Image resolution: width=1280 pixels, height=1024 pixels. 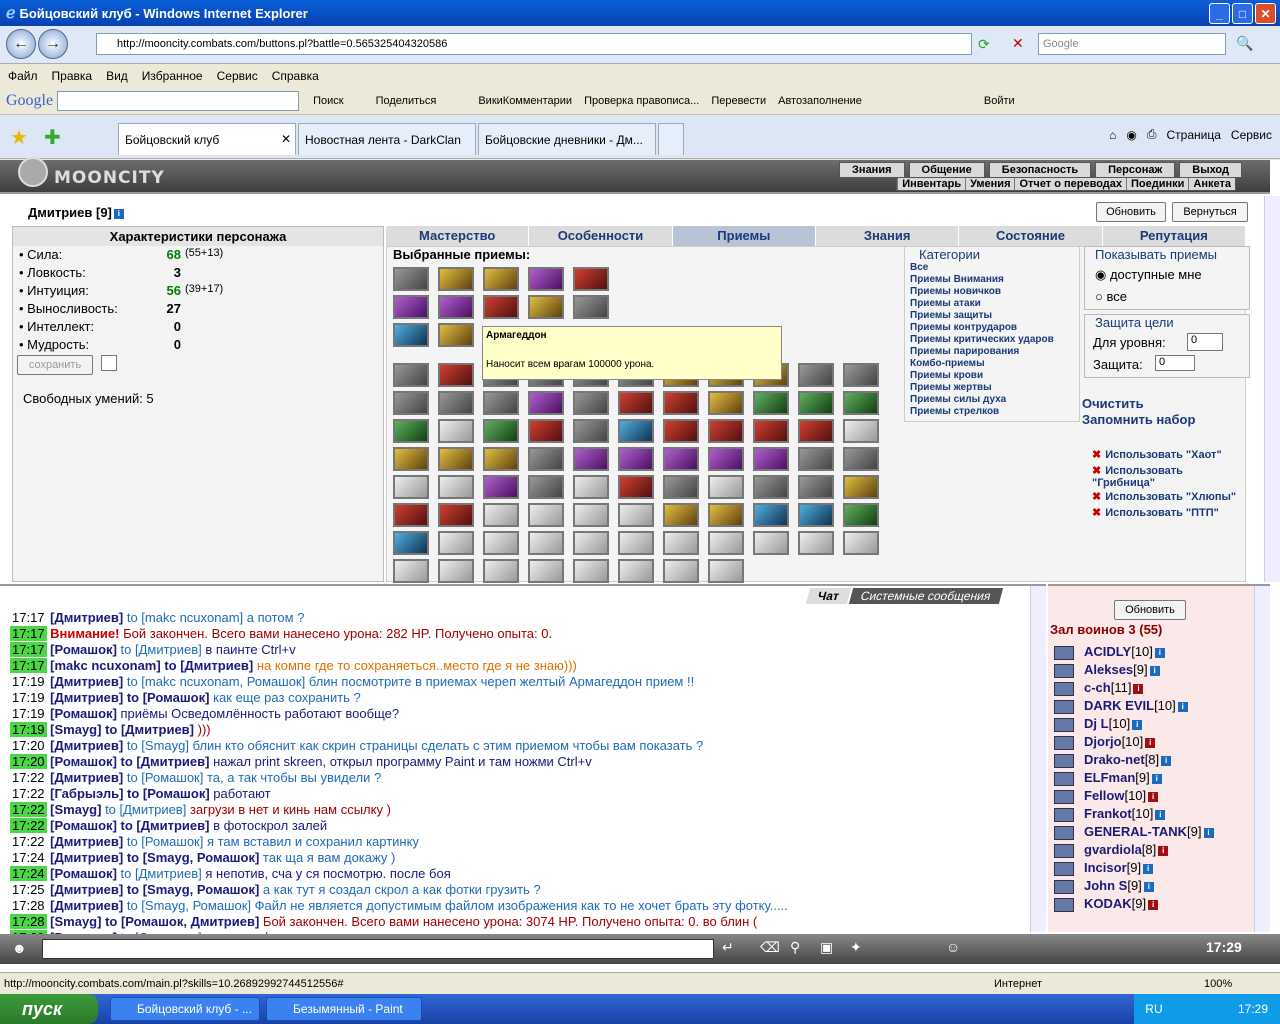 What do you see at coordinates (1152, 134) in the screenshot?
I see `print-icon: ⎙` at bounding box center [1152, 134].